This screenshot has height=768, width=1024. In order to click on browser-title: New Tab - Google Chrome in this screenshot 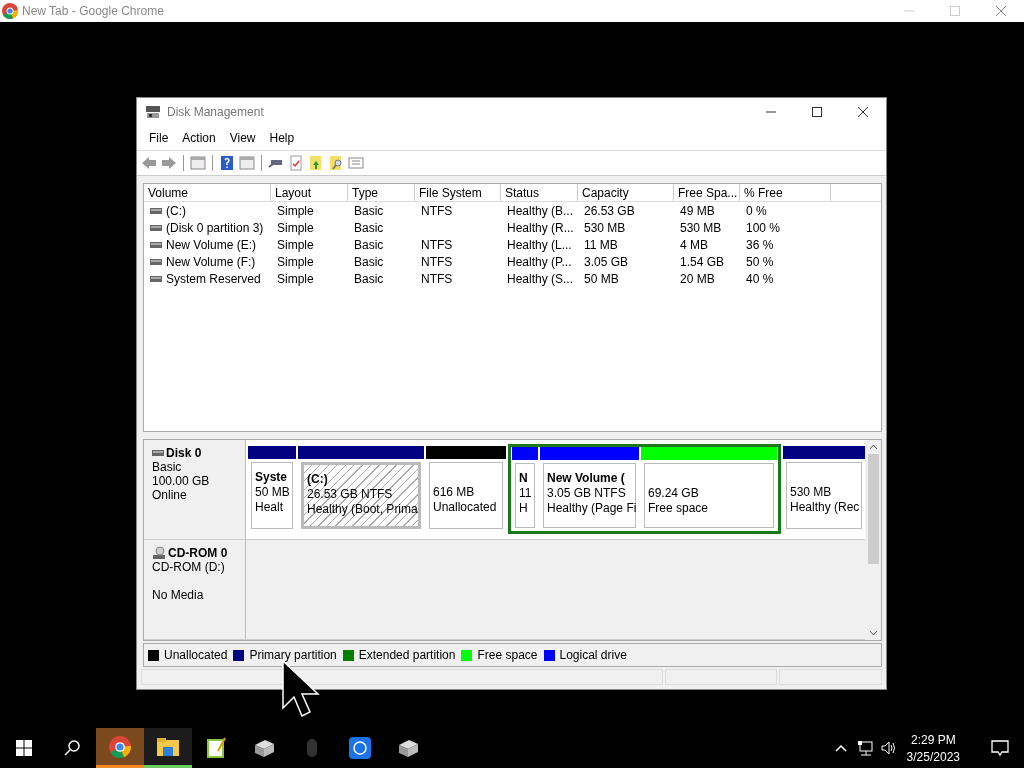, I will do `click(93, 11)`.